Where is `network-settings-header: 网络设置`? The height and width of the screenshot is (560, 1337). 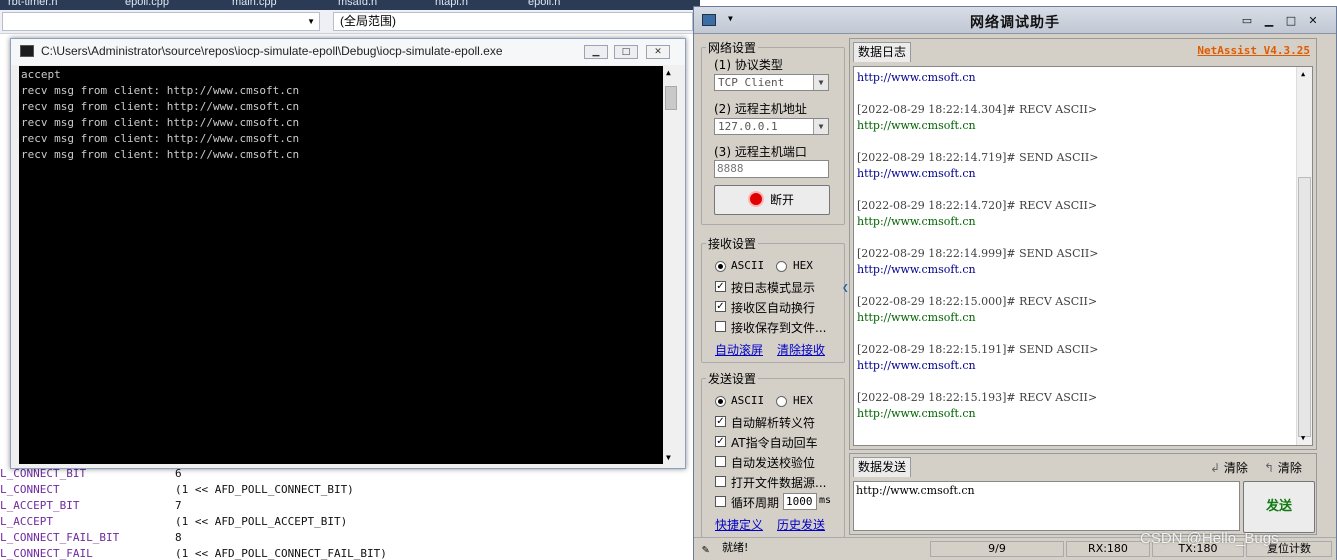 network-settings-header: 网络设置 is located at coordinates (732, 47).